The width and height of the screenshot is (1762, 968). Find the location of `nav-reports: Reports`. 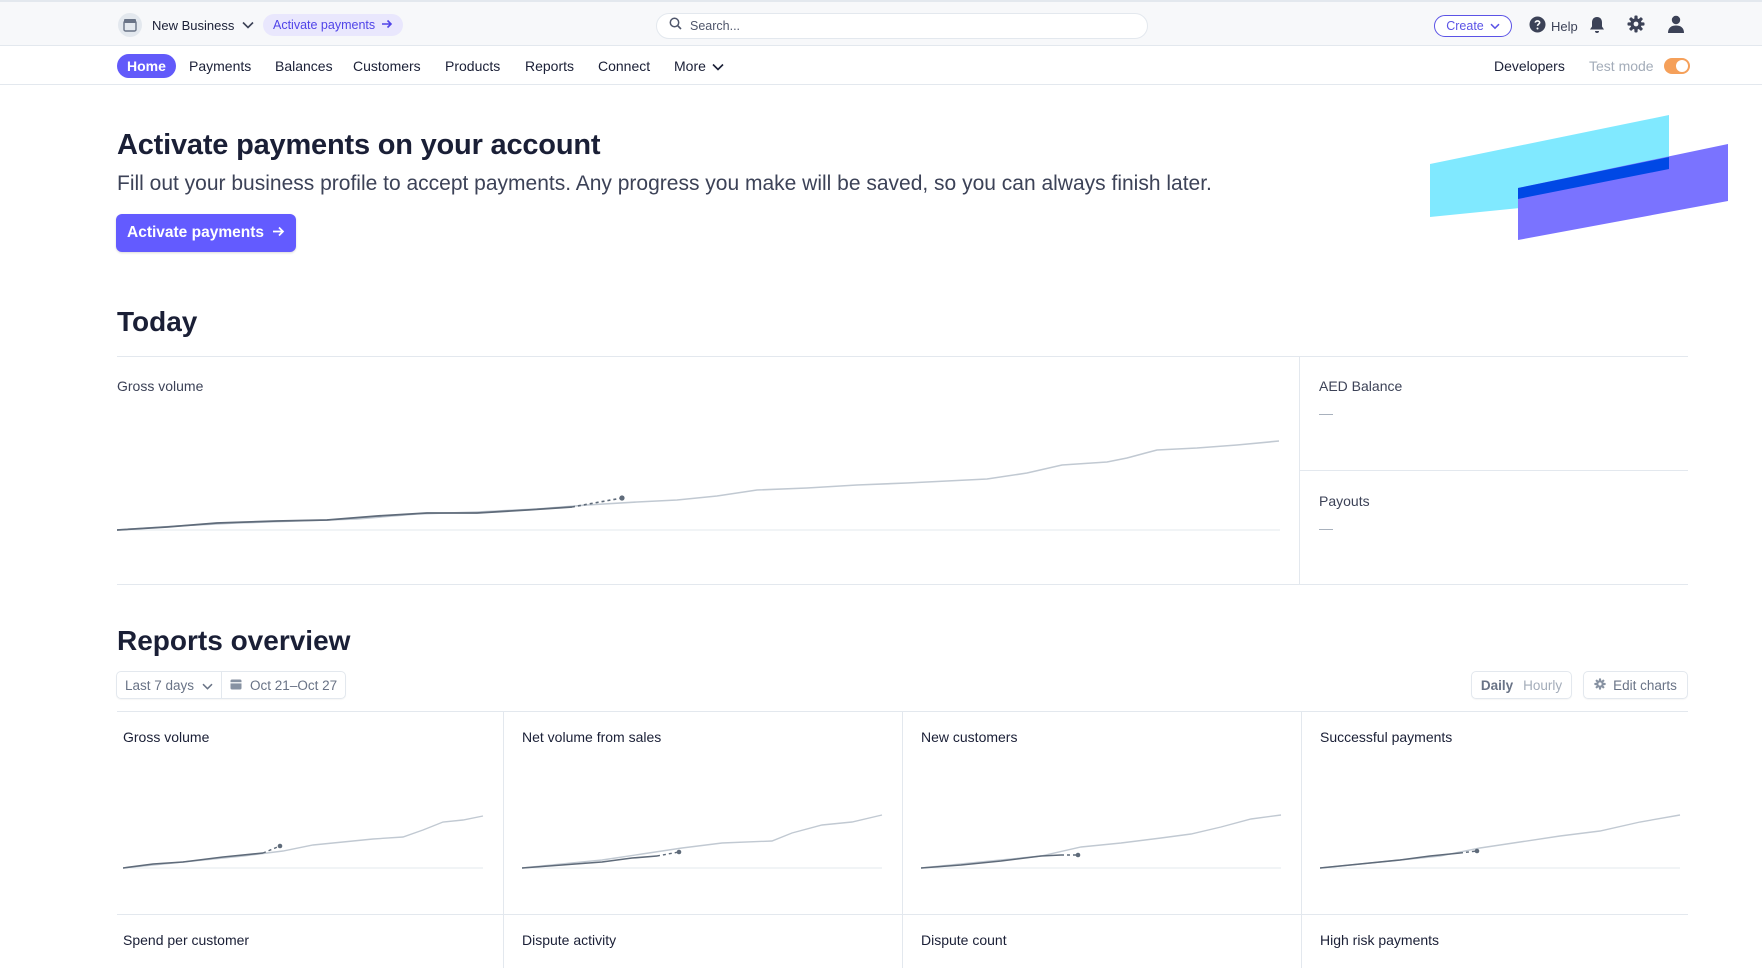

nav-reports: Reports is located at coordinates (549, 66).